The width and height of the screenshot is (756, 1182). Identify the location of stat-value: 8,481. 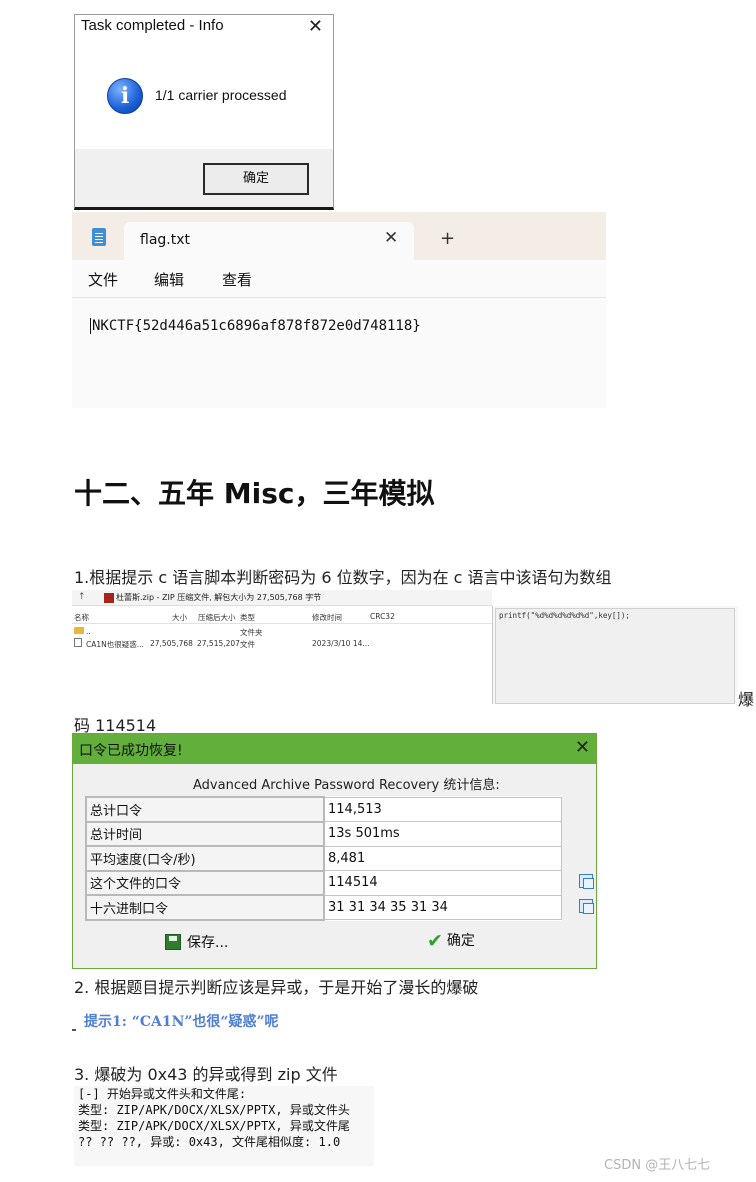
(442, 858).